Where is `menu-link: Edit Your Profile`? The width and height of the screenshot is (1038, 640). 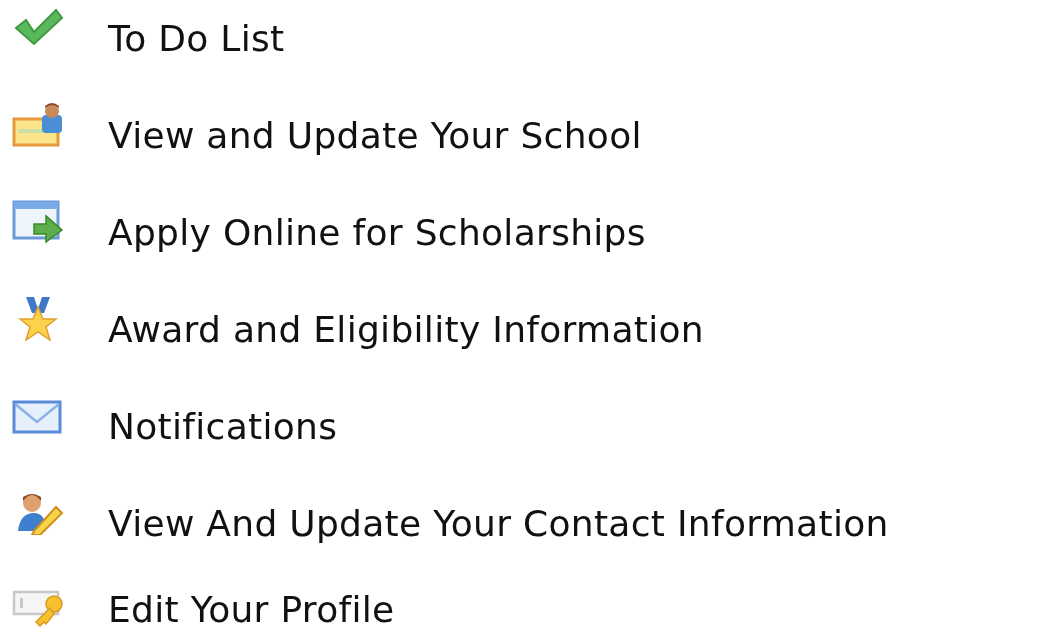 menu-link: Edit Your Profile is located at coordinates (251, 610).